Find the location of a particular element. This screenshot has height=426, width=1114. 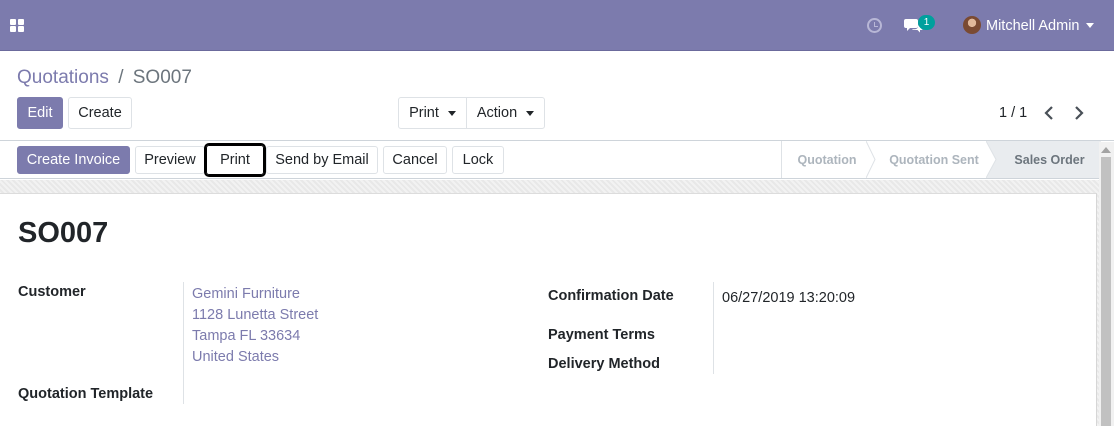

user-menu-caret-icon is located at coordinates (1090, 25).